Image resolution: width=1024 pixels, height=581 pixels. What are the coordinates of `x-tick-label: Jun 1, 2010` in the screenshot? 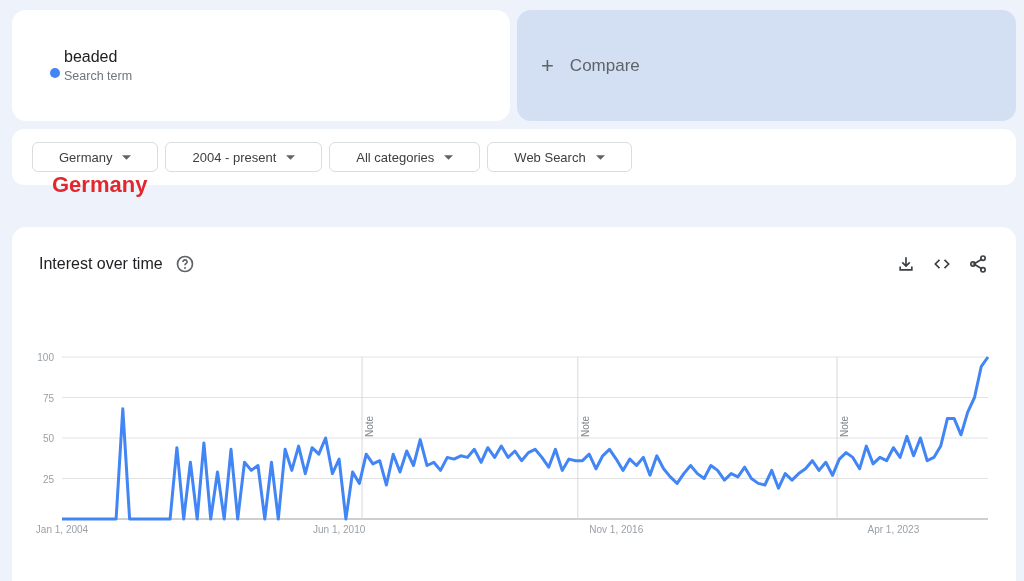 It's located at (339, 529).